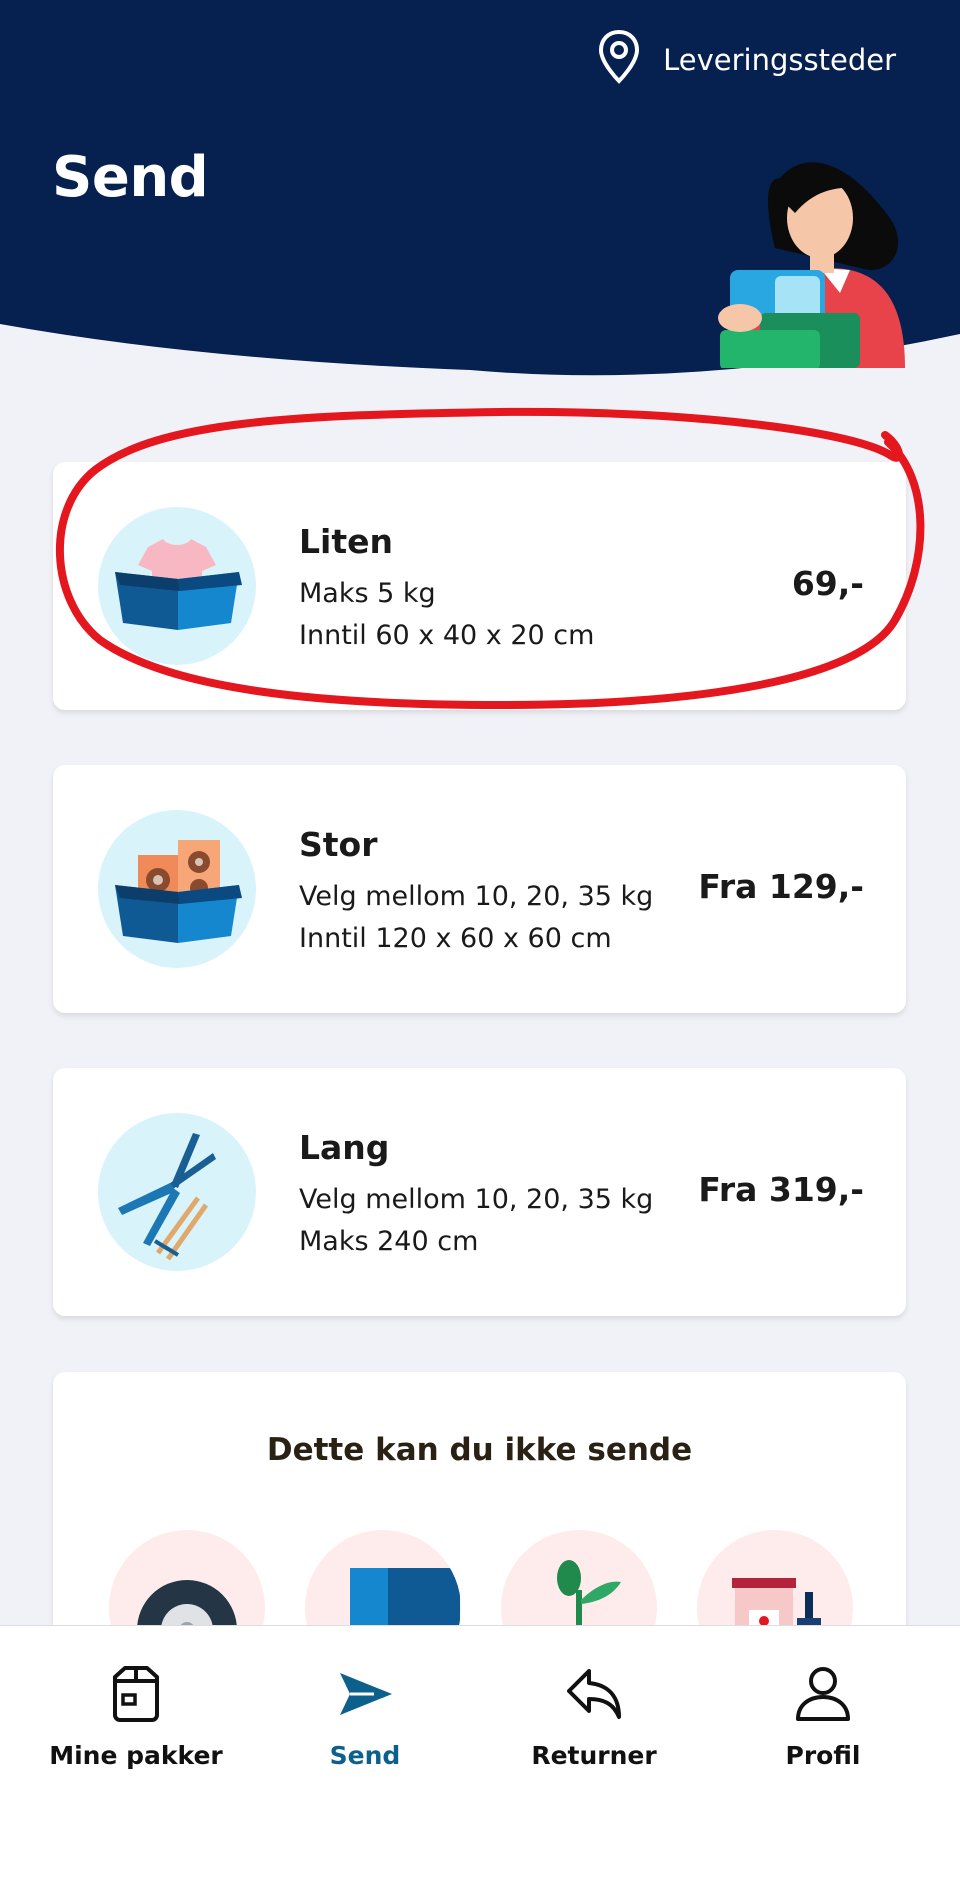  What do you see at coordinates (389, 1241) in the screenshot?
I see `package-length: Maks 240 cm` at bounding box center [389, 1241].